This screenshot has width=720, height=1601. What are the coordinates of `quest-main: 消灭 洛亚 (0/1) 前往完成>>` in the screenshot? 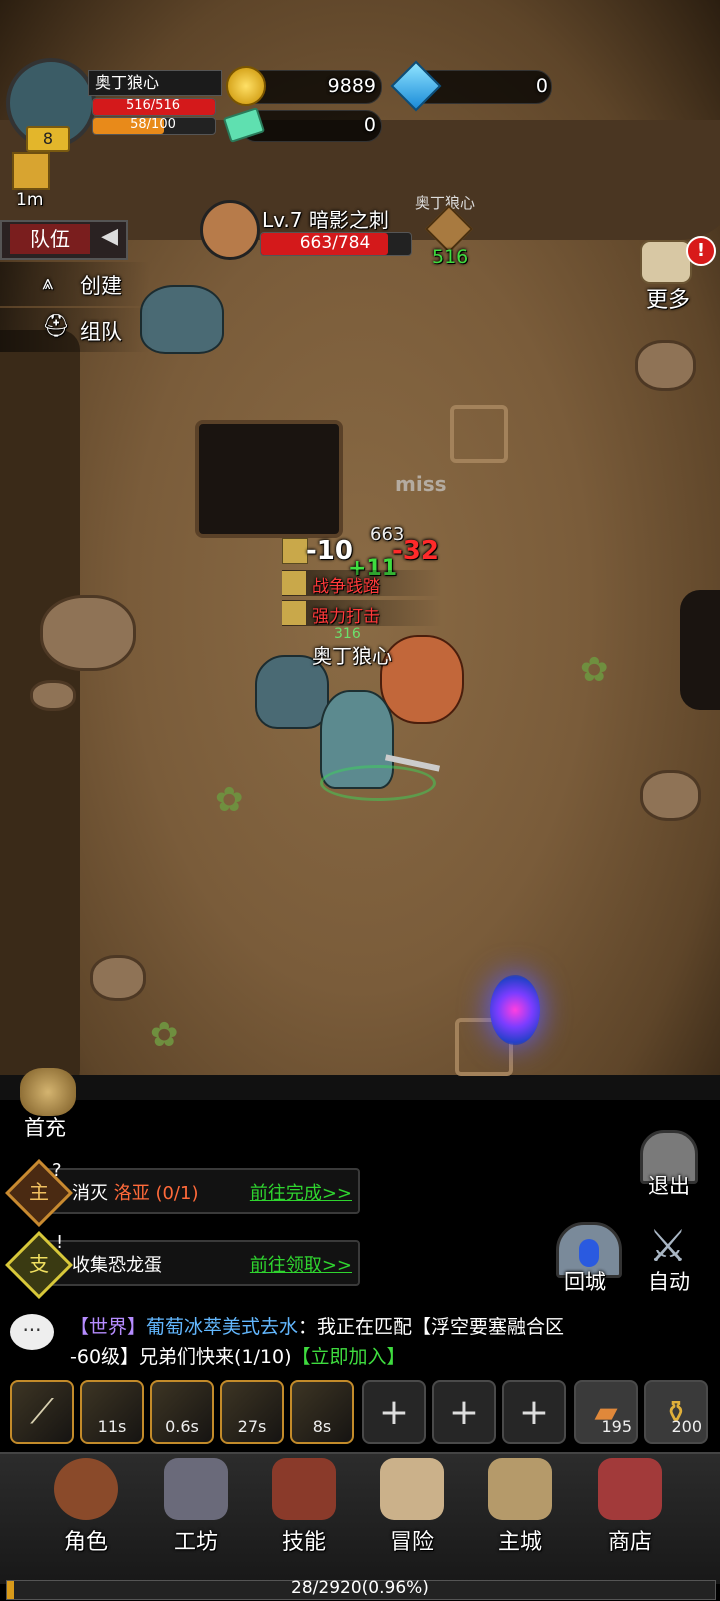 It's located at (200, 1191).